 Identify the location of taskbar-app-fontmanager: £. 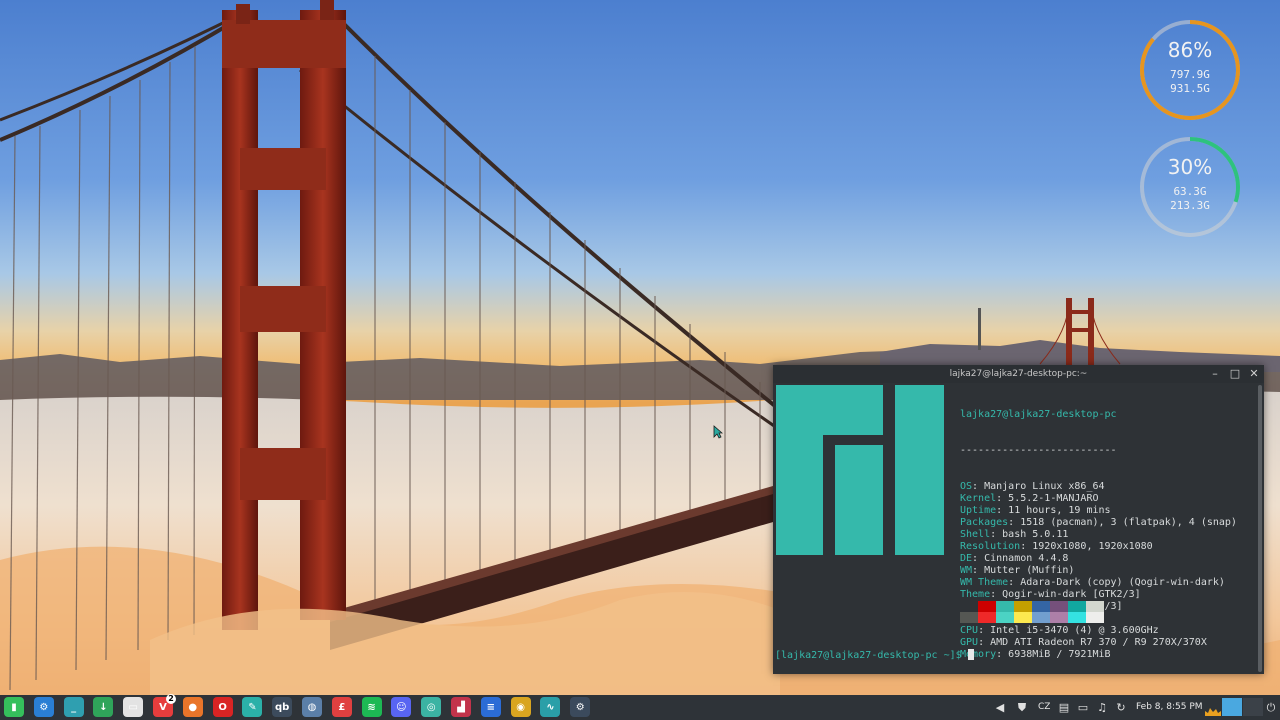
(341, 707).